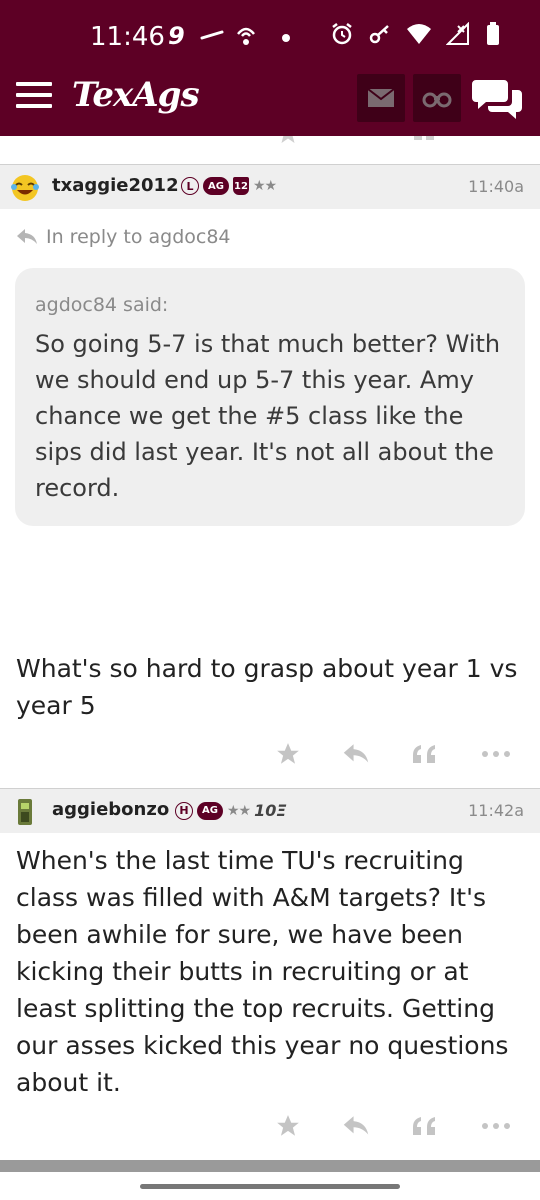 This screenshot has width=540, height=1200. I want to click on menu-icon, so click(34, 96).